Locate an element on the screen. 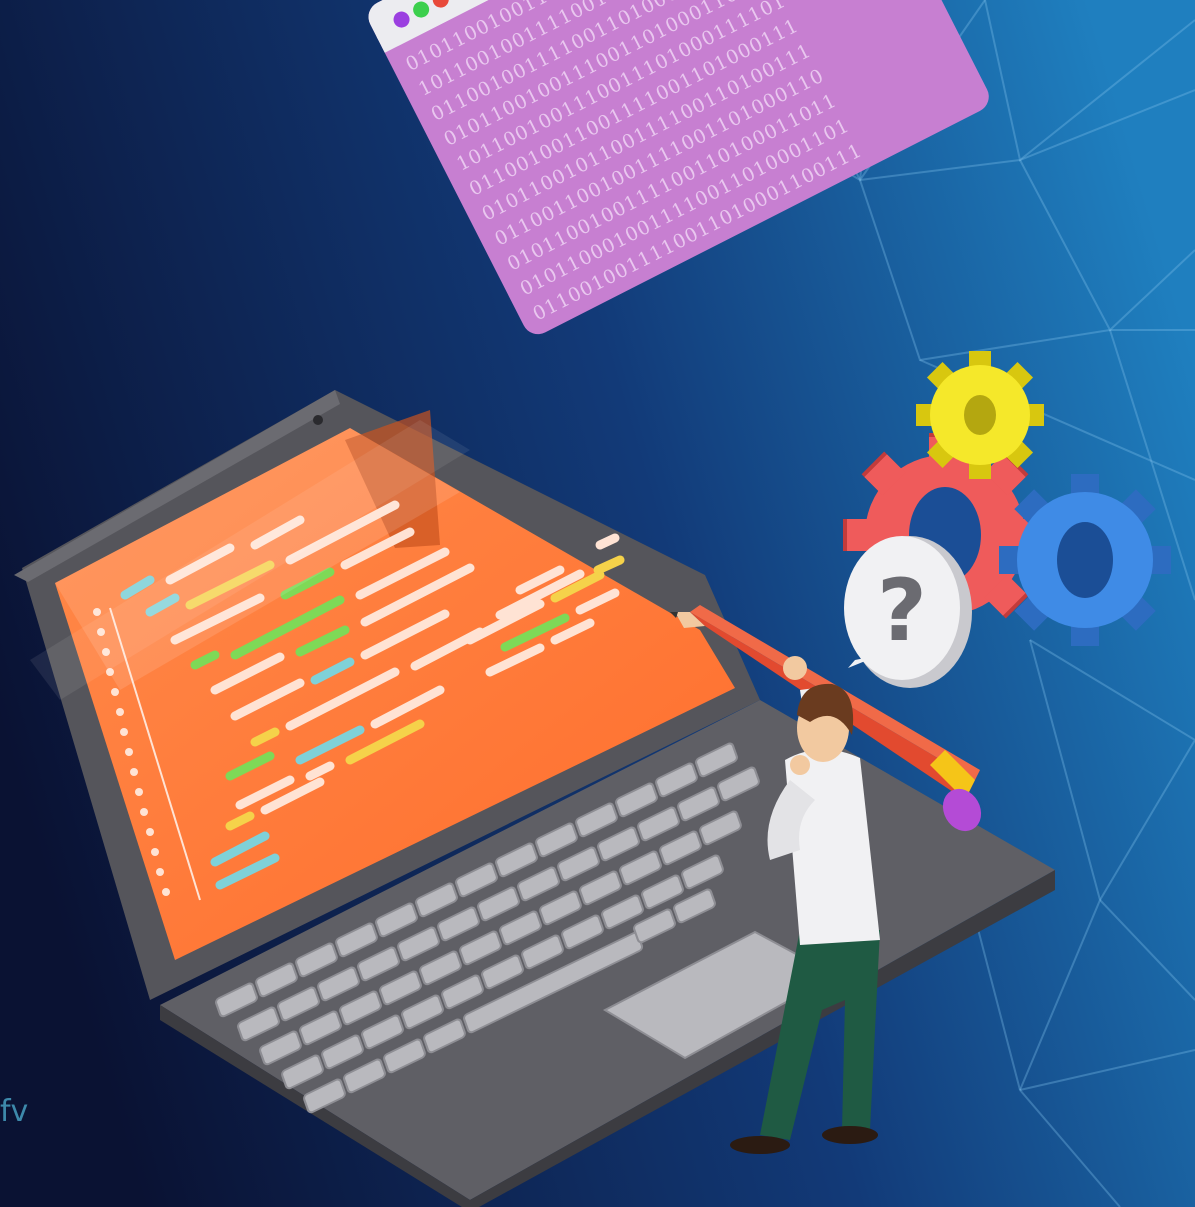 The width and height of the screenshot is (1195, 1207). gear-blue-icon is located at coordinates (1085, 560).